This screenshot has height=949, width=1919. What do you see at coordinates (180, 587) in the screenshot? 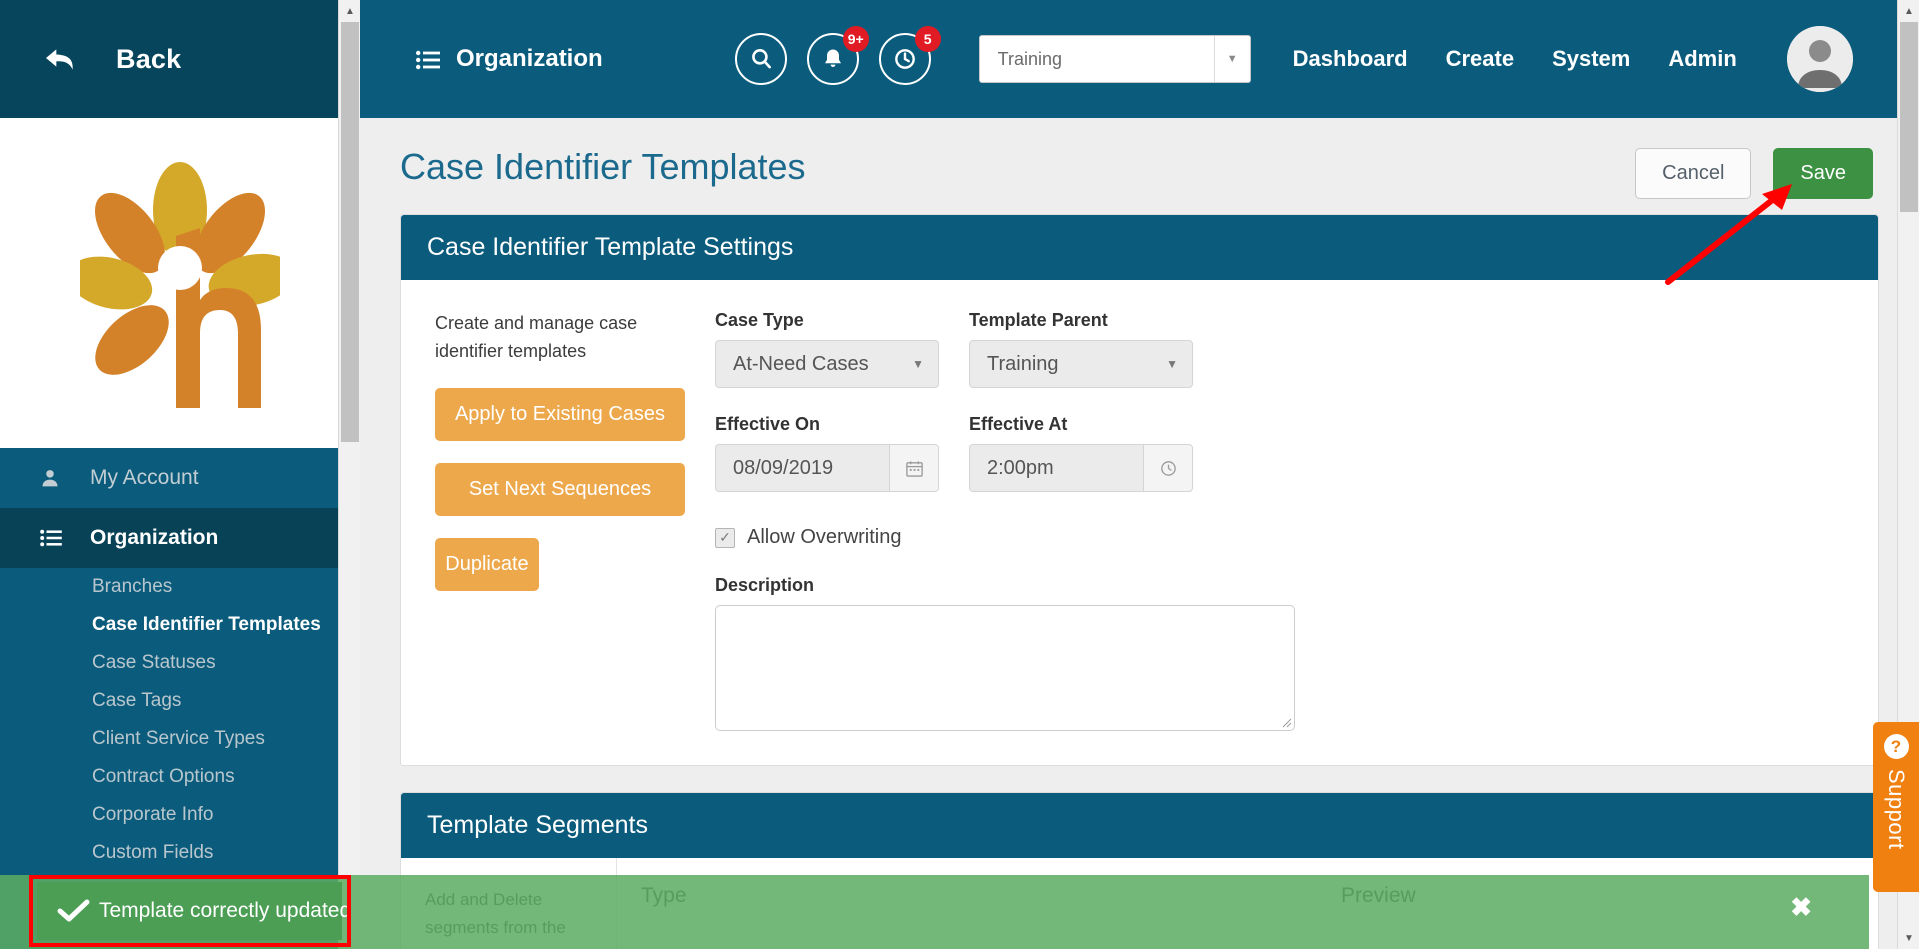
I see `sidebar-item-branches: Branches` at bounding box center [180, 587].